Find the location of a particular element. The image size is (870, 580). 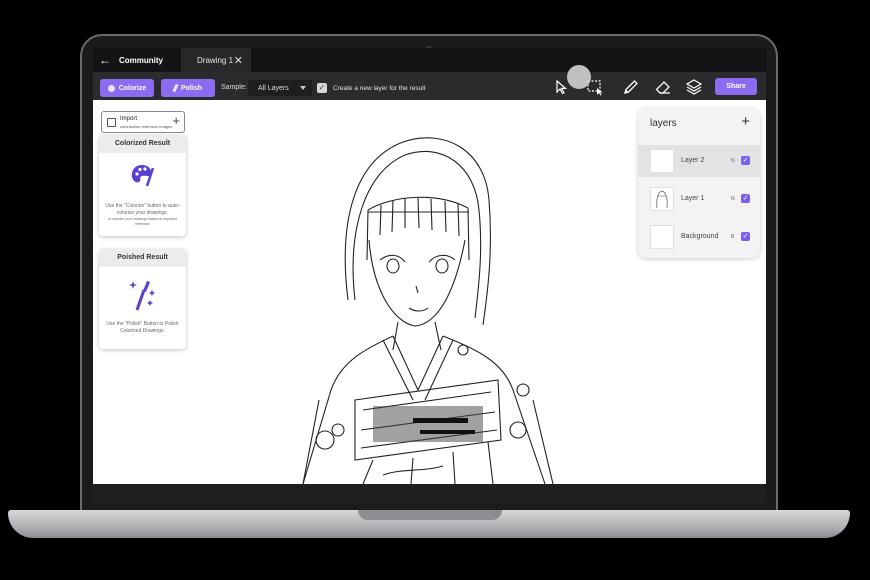

tab-drawing-1: Drawing 1 ✕ is located at coordinates (216, 60).